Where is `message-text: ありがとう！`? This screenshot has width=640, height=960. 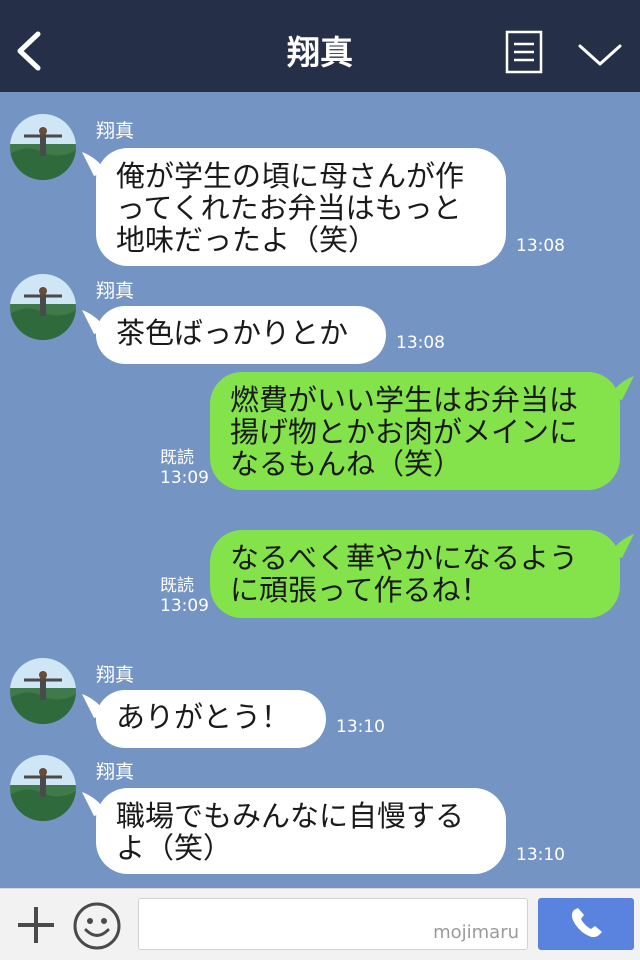 message-text: ありがとう！ is located at coordinates (203, 717).